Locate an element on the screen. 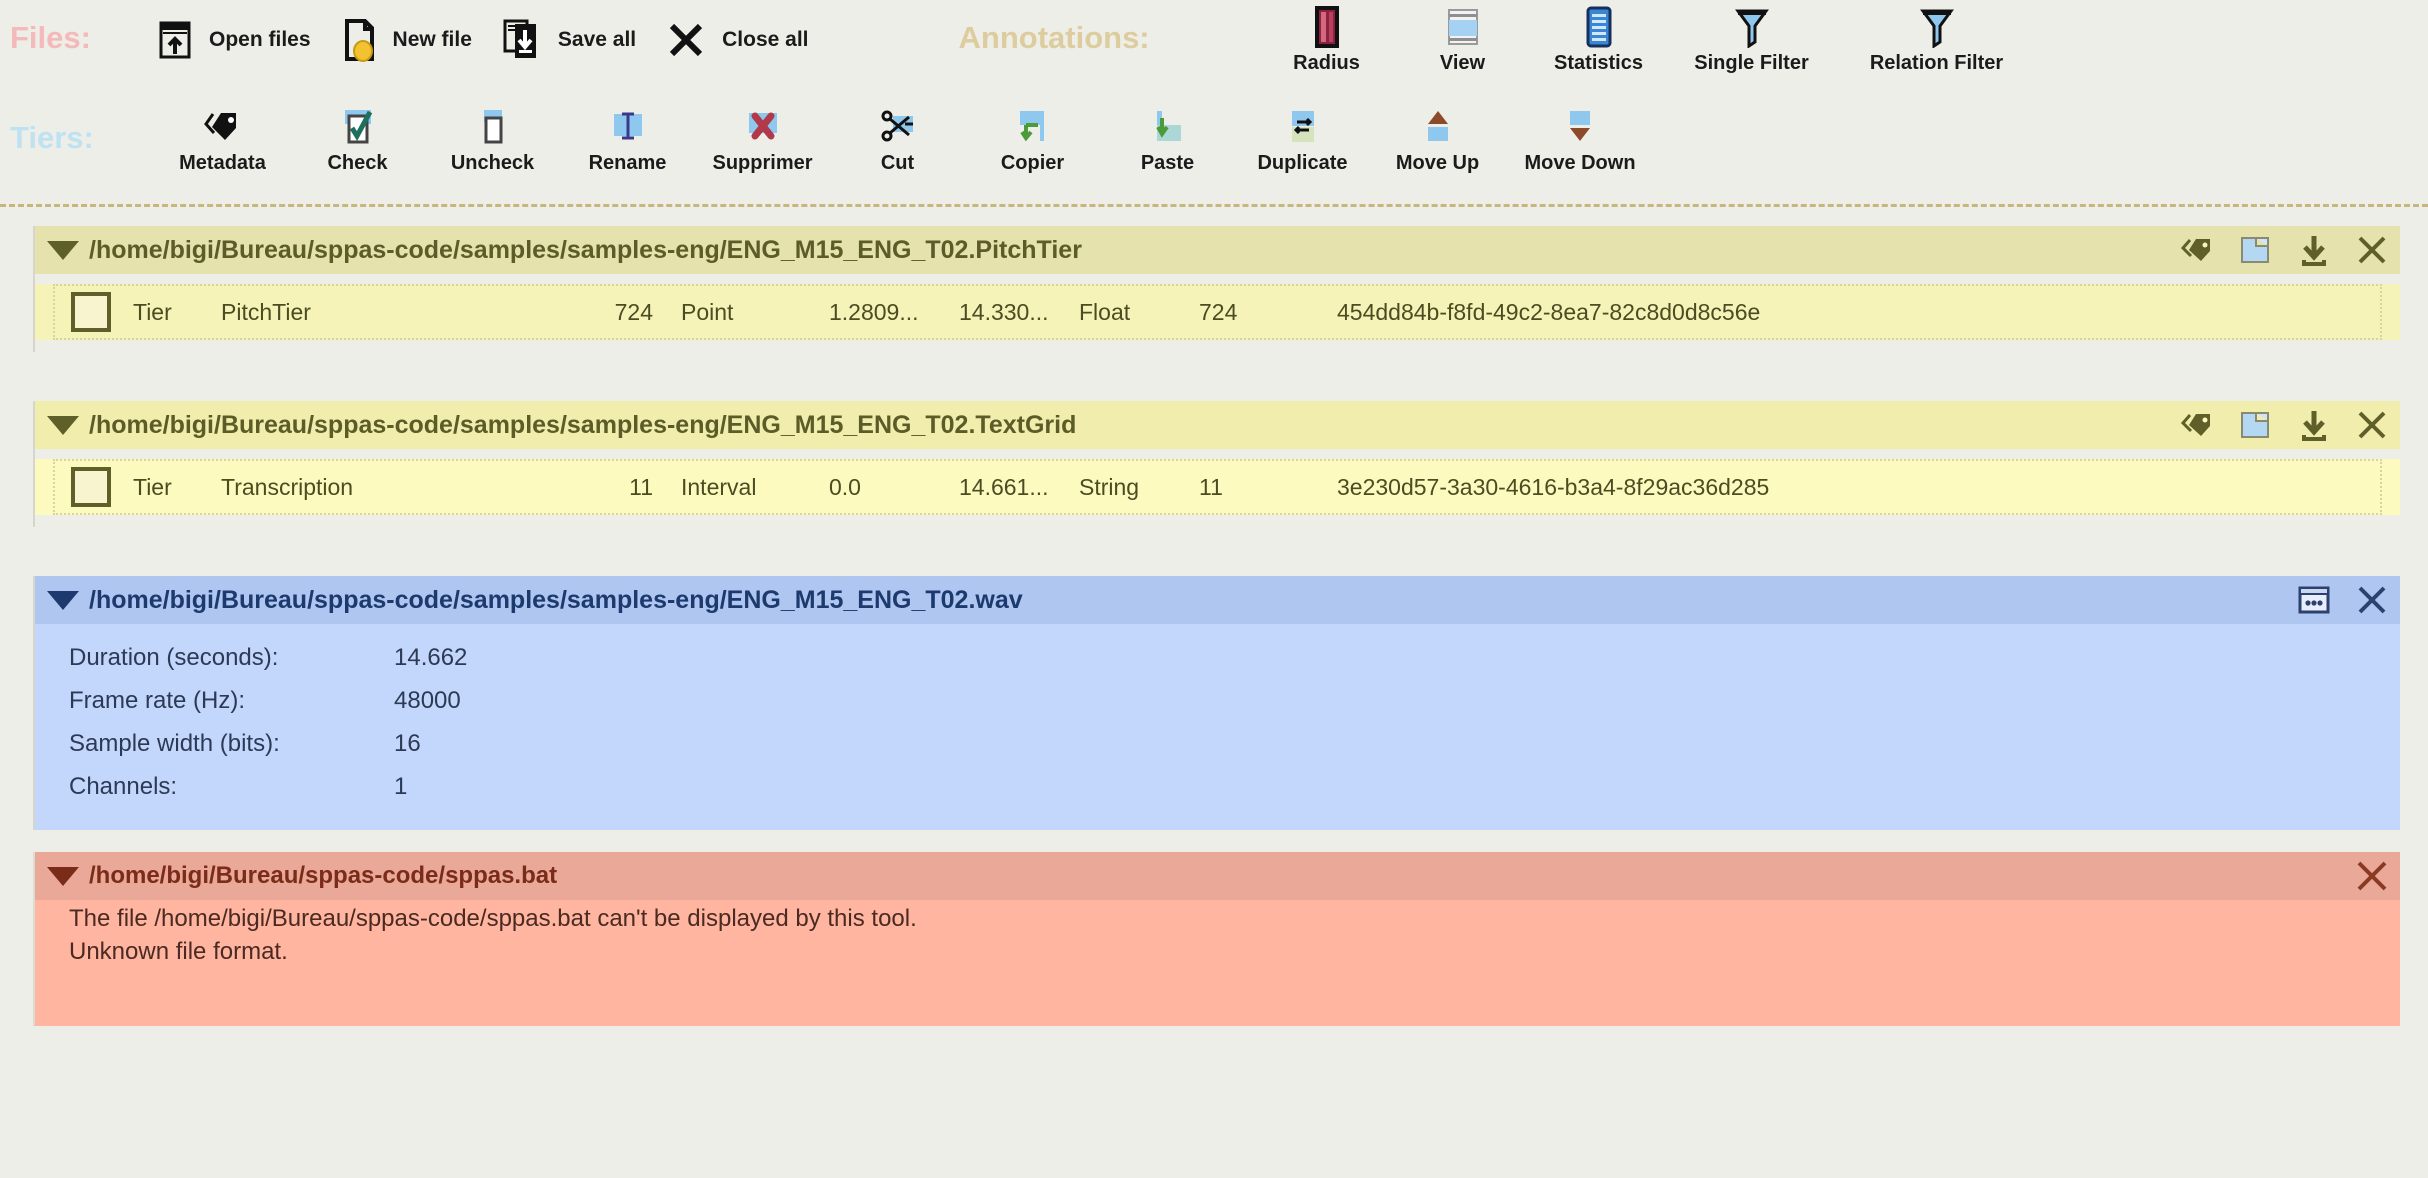 The height and width of the screenshot is (1178, 2428). uncheck-button: Uncheck is located at coordinates (492, 137).